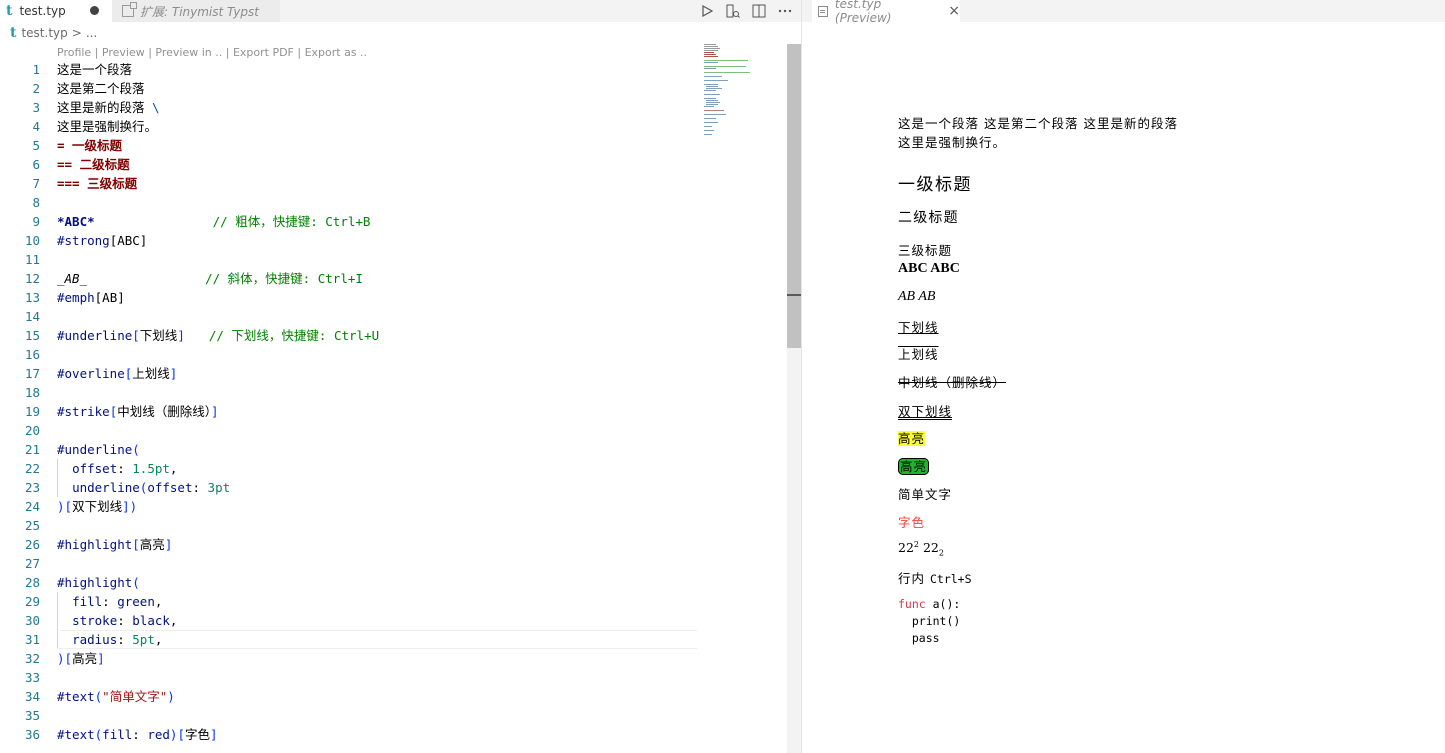 The width and height of the screenshot is (1445, 753). What do you see at coordinates (32, 582) in the screenshot?
I see `line-number: 28` at bounding box center [32, 582].